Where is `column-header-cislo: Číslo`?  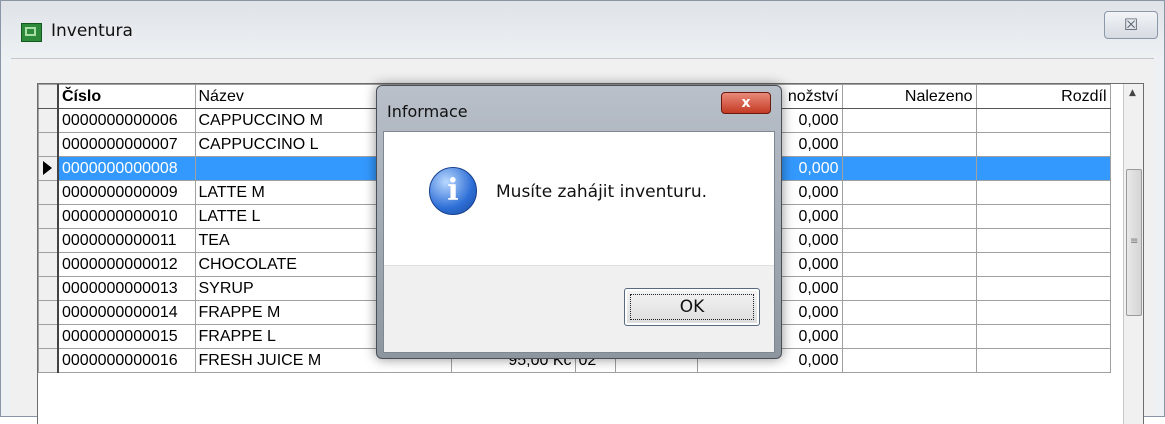
column-header-cislo: Číslo is located at coordinates (126, 96).